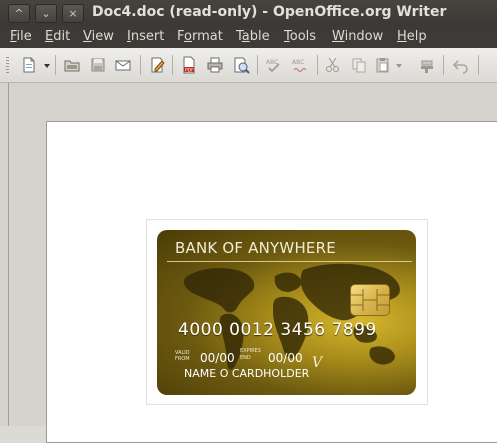 This screenshot has height=443, width=497. I want to click on left-margin-line, so click(8, 254).